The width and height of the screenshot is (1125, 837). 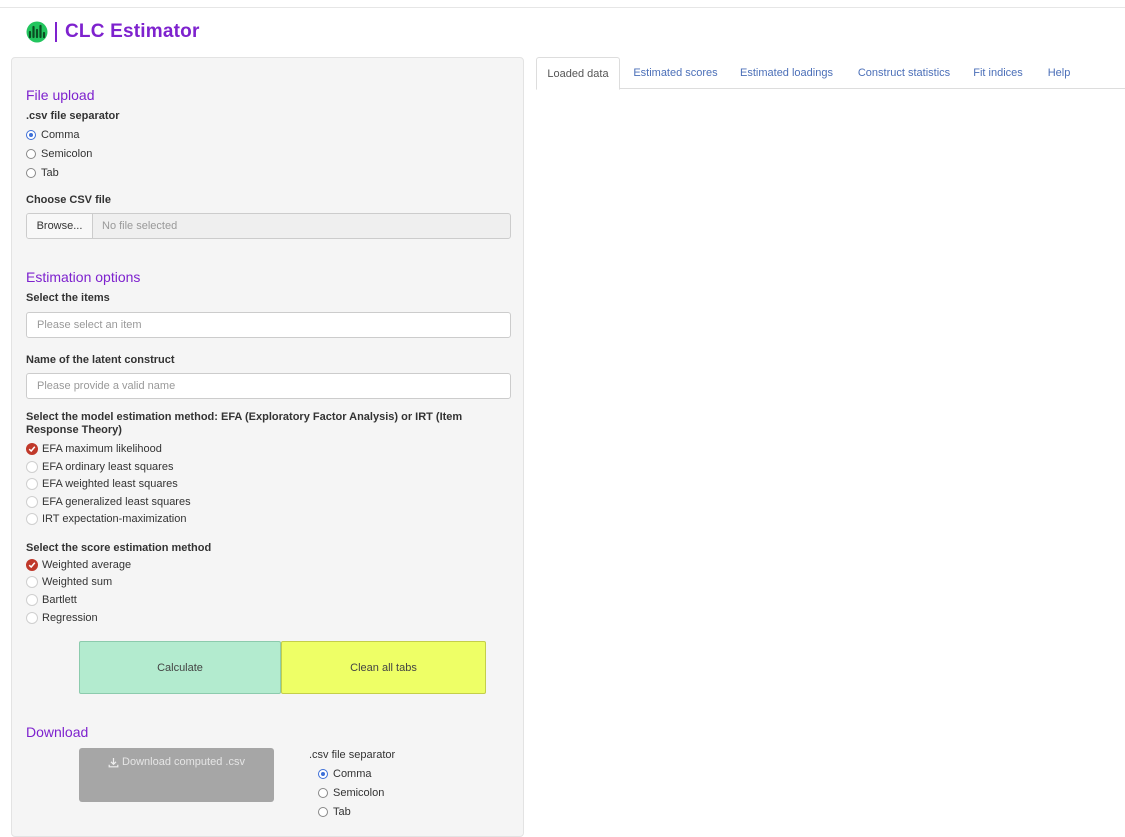 I want to click on score-option-label: Bartlett, so click(x=59, y=600).